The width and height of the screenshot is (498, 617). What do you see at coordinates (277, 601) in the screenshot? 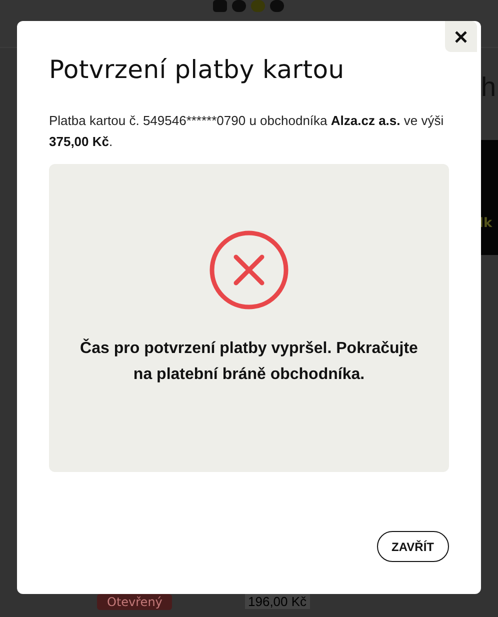
I see `order-amount: 196,00 Kč` at bounding box center [277, 601].